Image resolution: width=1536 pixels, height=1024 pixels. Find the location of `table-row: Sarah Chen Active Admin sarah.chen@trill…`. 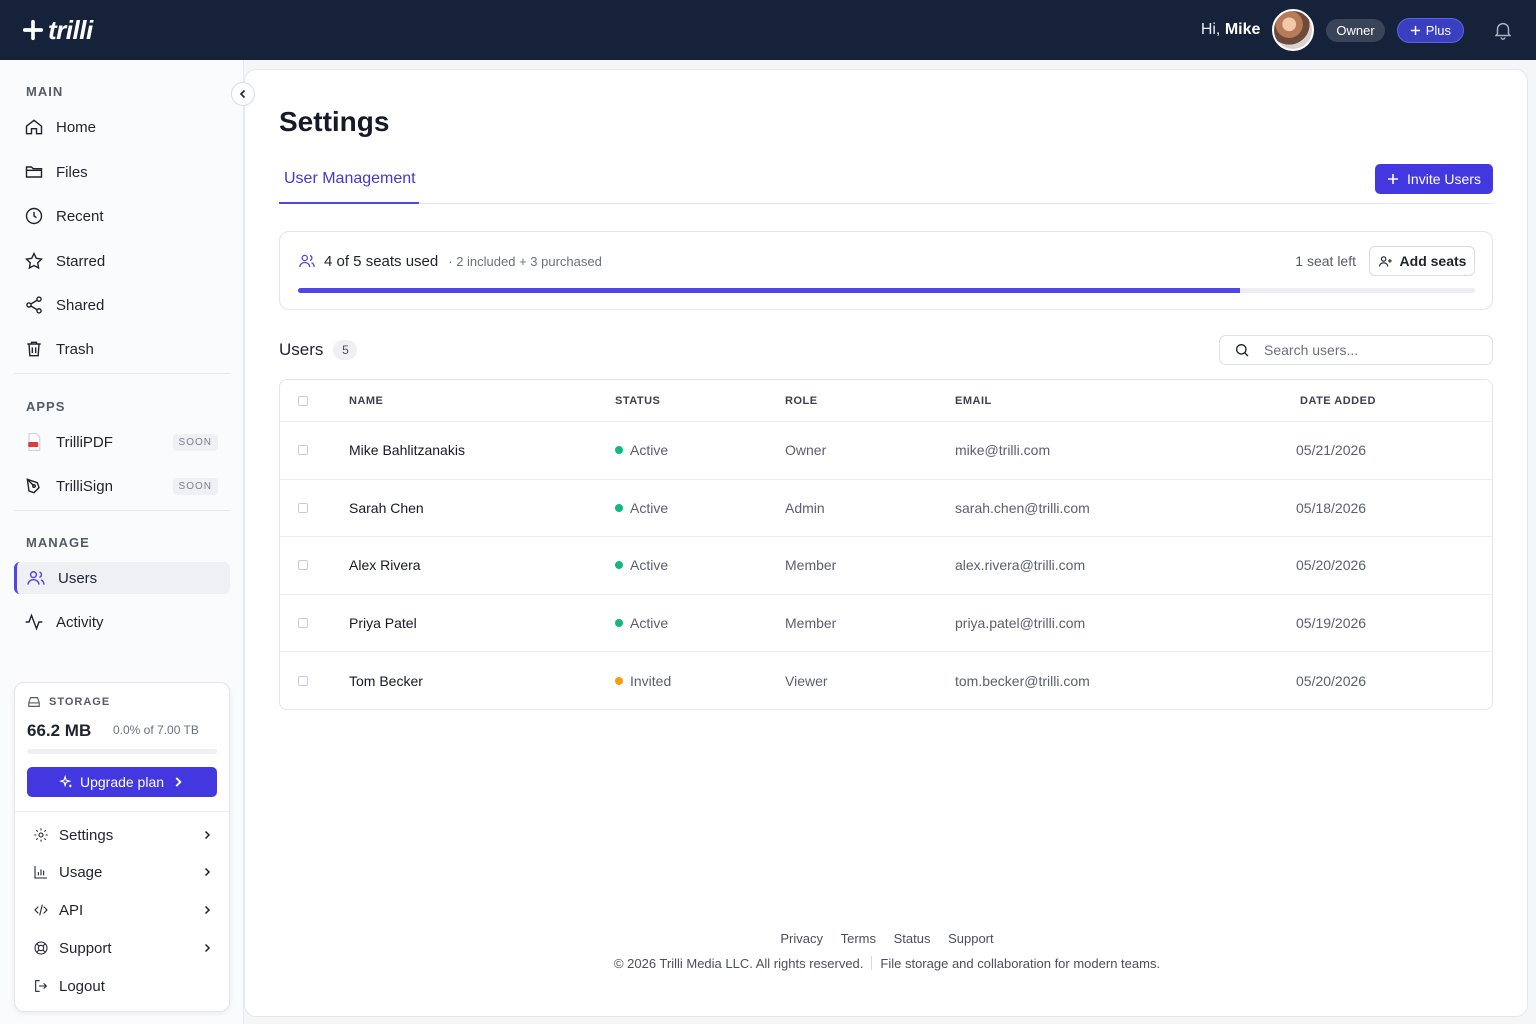

table-row: Sarah Chen Active Admin sarah.chen@trill… is located at coordinates (886, 509).